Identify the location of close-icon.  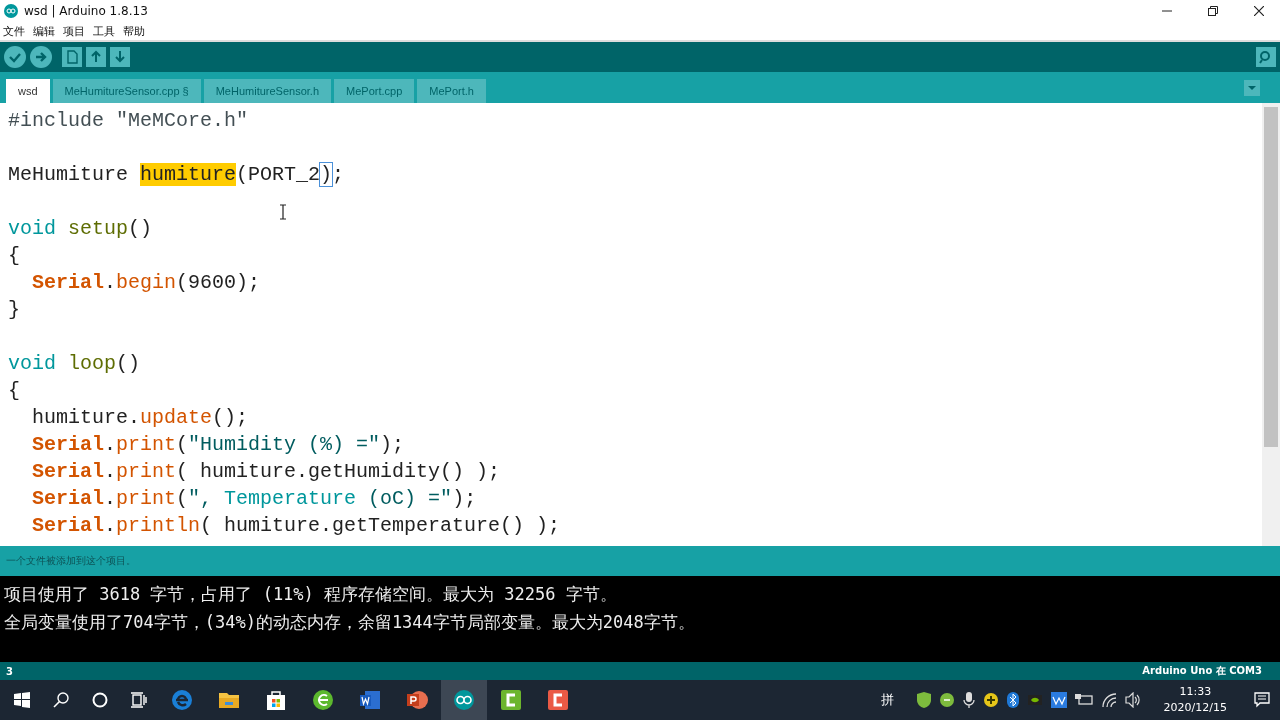
(1259, 11).